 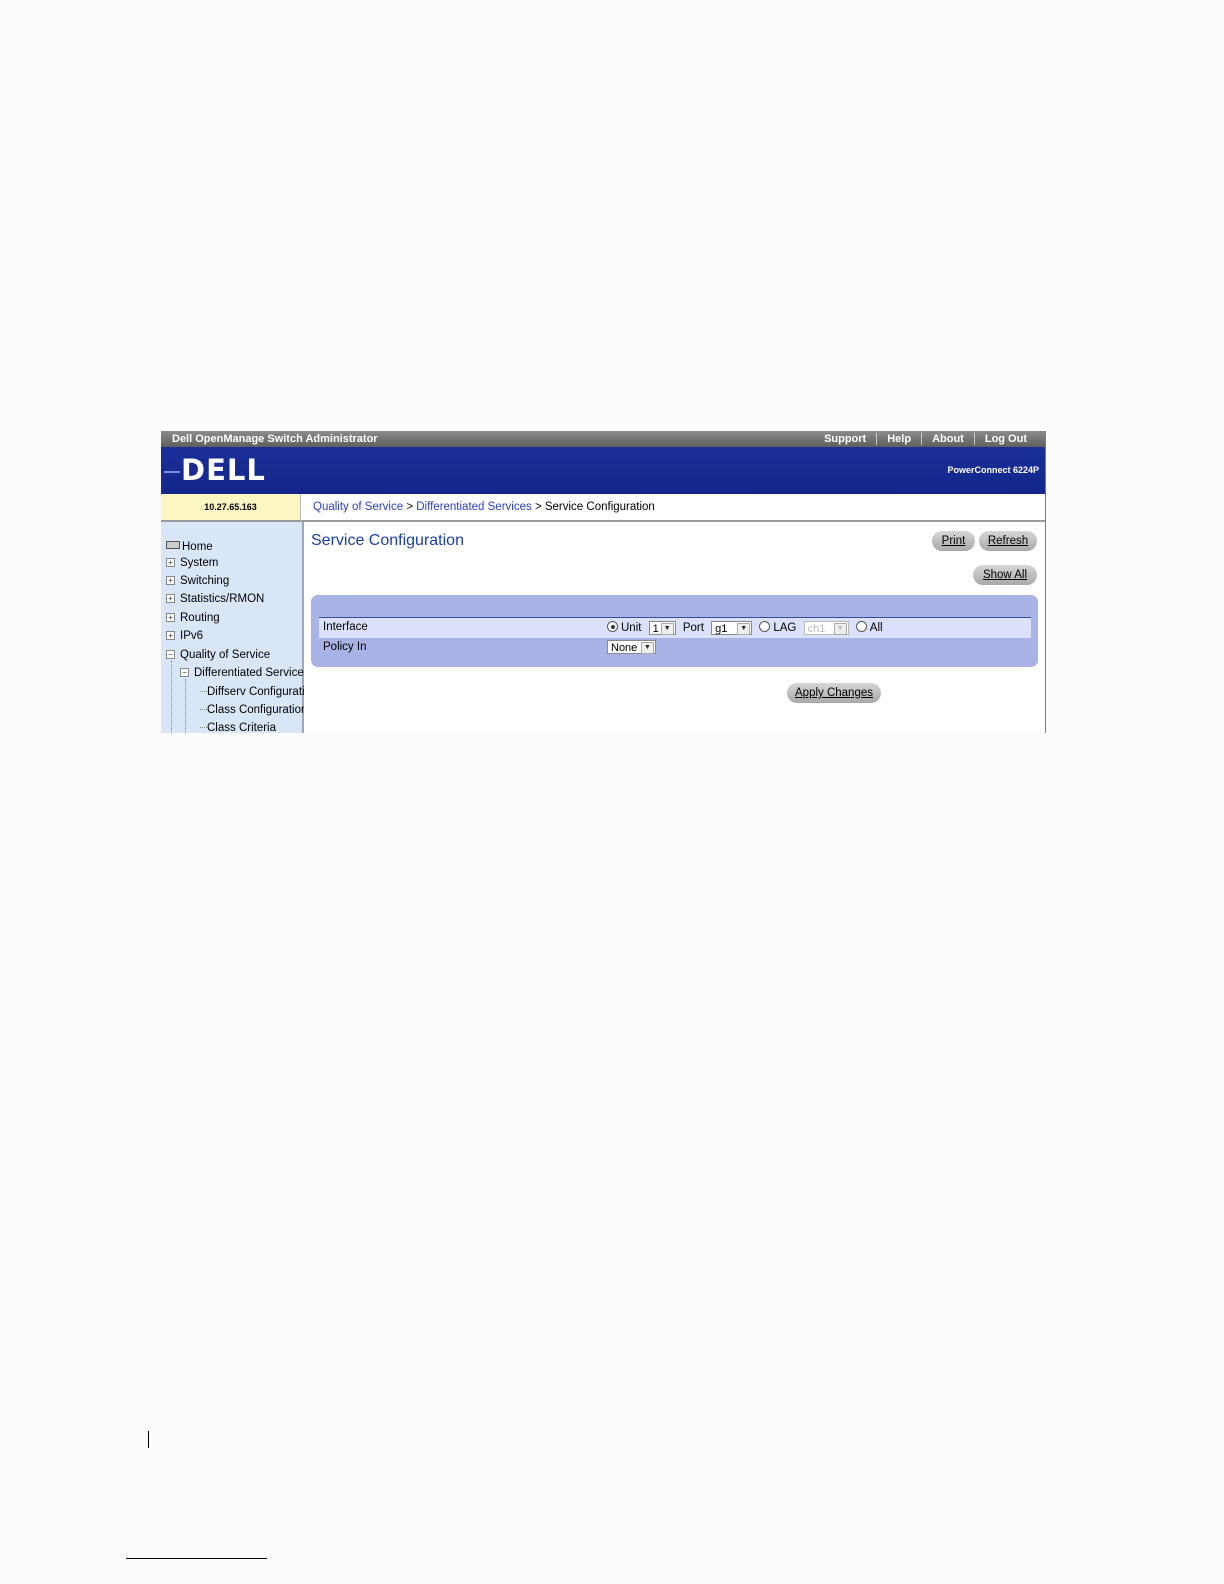 I want to click on policy-in-control: None ▼, so click(x=631, y=647).